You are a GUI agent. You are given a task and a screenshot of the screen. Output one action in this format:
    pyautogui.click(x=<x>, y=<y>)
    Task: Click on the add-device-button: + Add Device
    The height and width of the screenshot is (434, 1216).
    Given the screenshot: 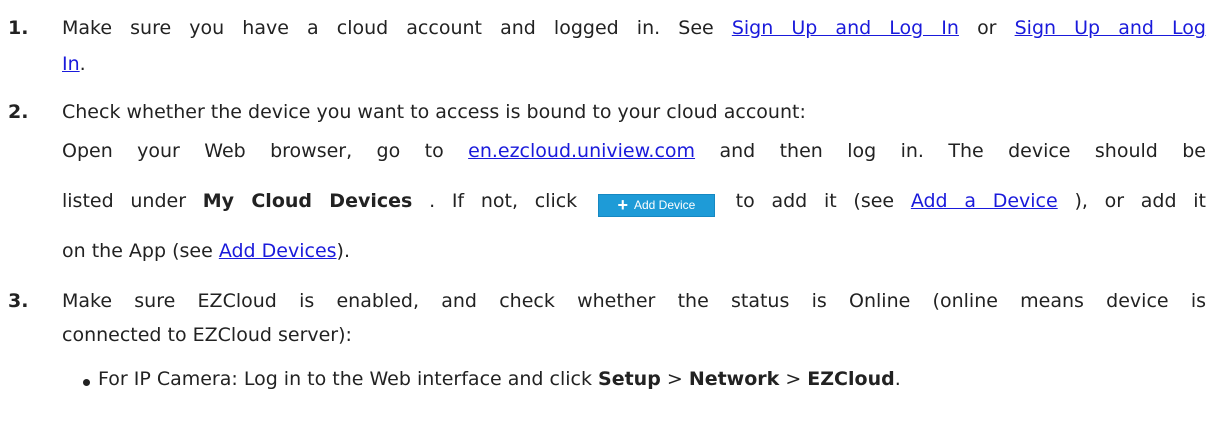 What is the action you would take?
    pyautogui.click(x=656, y=205)
    